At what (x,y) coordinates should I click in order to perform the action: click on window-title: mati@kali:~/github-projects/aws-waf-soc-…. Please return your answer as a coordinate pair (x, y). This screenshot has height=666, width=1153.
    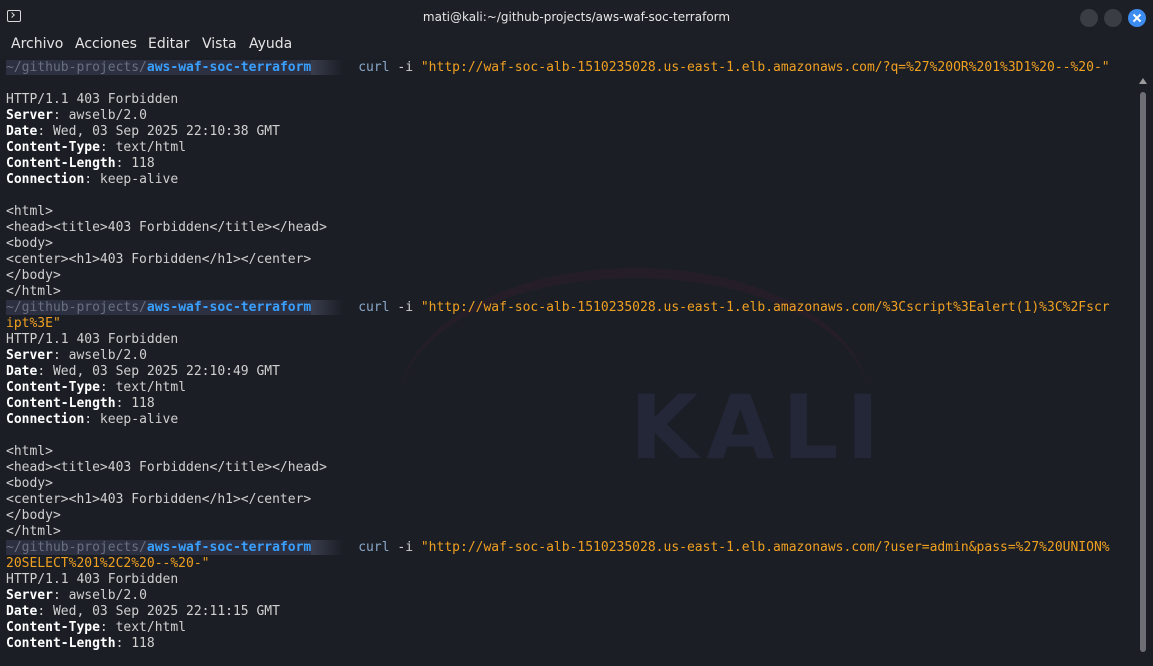
    Looking at the image, I should click on (576, 17).